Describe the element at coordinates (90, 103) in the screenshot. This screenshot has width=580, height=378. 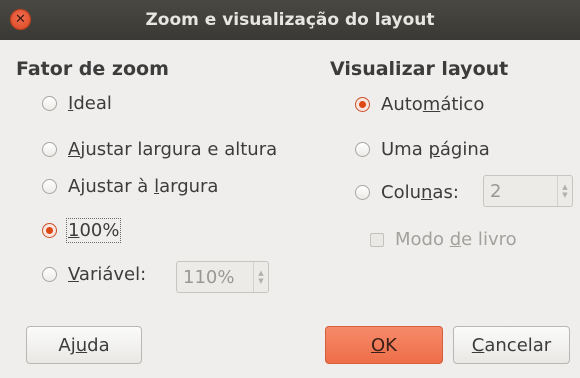
I see `radio-label: Ideal` at that location.